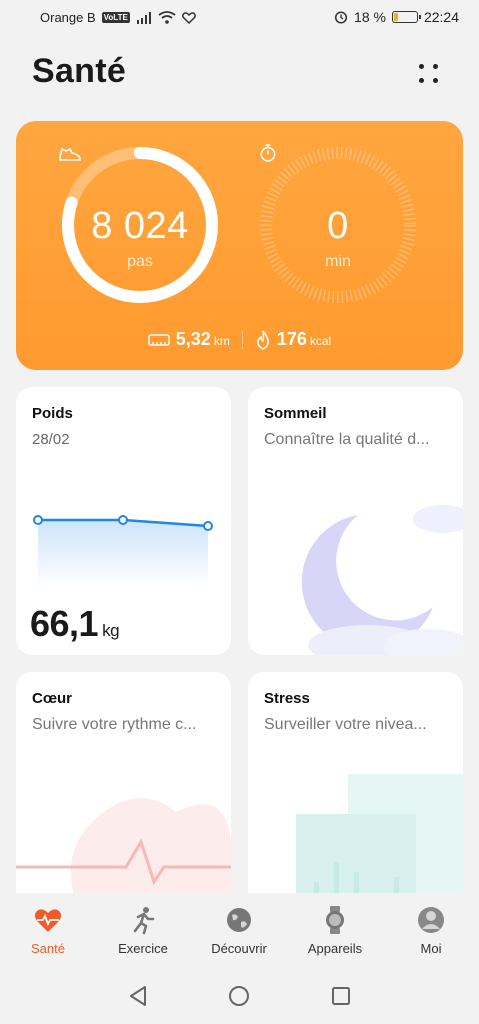 This screenshot has width=479, height=1024. Describe the element at coordinates (239, 339) in the screenshot. I see `activity-summary: 5,32 km 176 kcal` at that location.